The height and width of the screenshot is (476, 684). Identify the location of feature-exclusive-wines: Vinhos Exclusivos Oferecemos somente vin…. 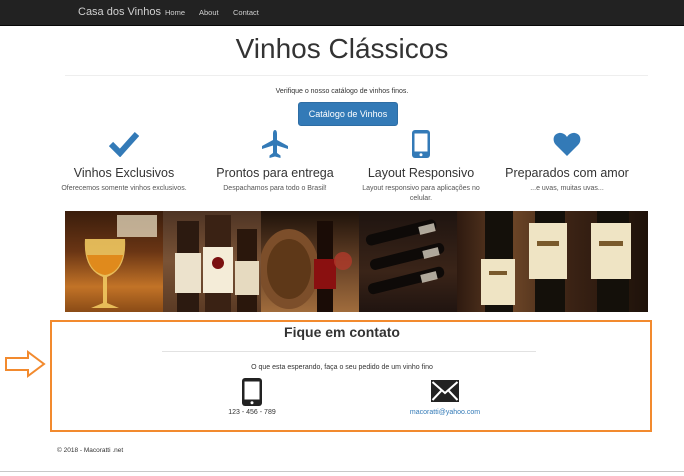
(124, 159).